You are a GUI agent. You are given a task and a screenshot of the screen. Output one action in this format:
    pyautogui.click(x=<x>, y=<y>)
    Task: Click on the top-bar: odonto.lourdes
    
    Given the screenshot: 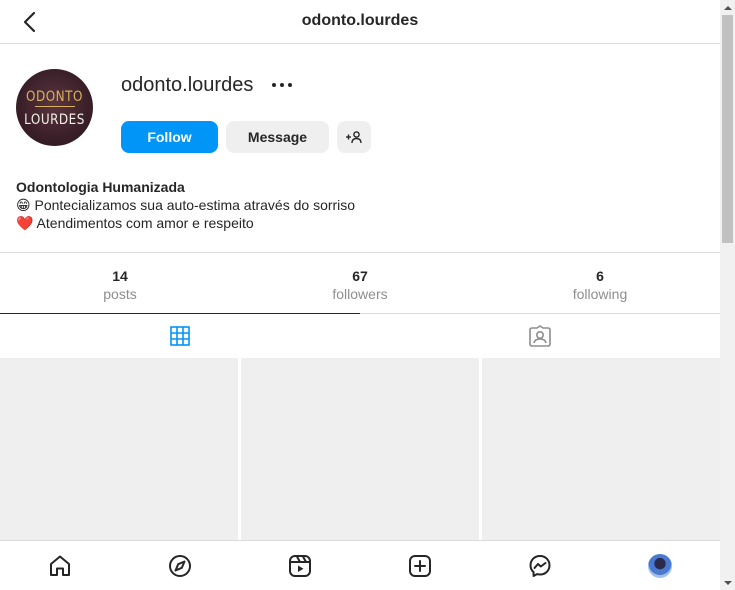 What is the action you would take?
    pyautogui.click(x=360, y=22)
    